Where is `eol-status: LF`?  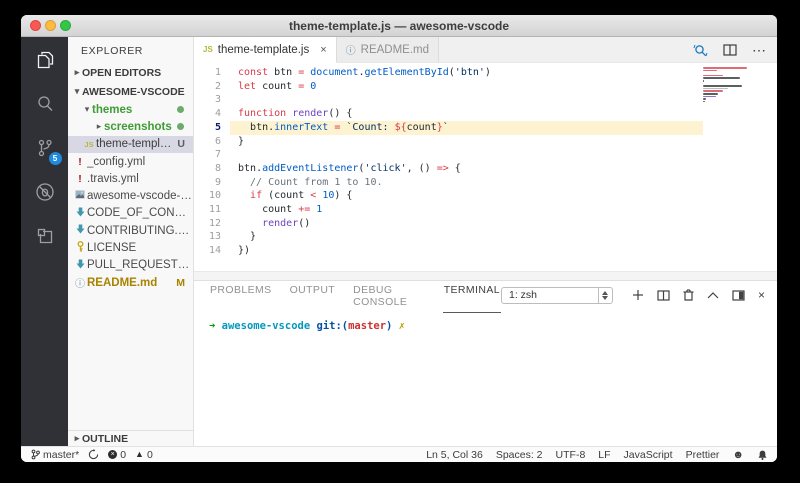 eol-status: LF is located at coordinates (604, 455).